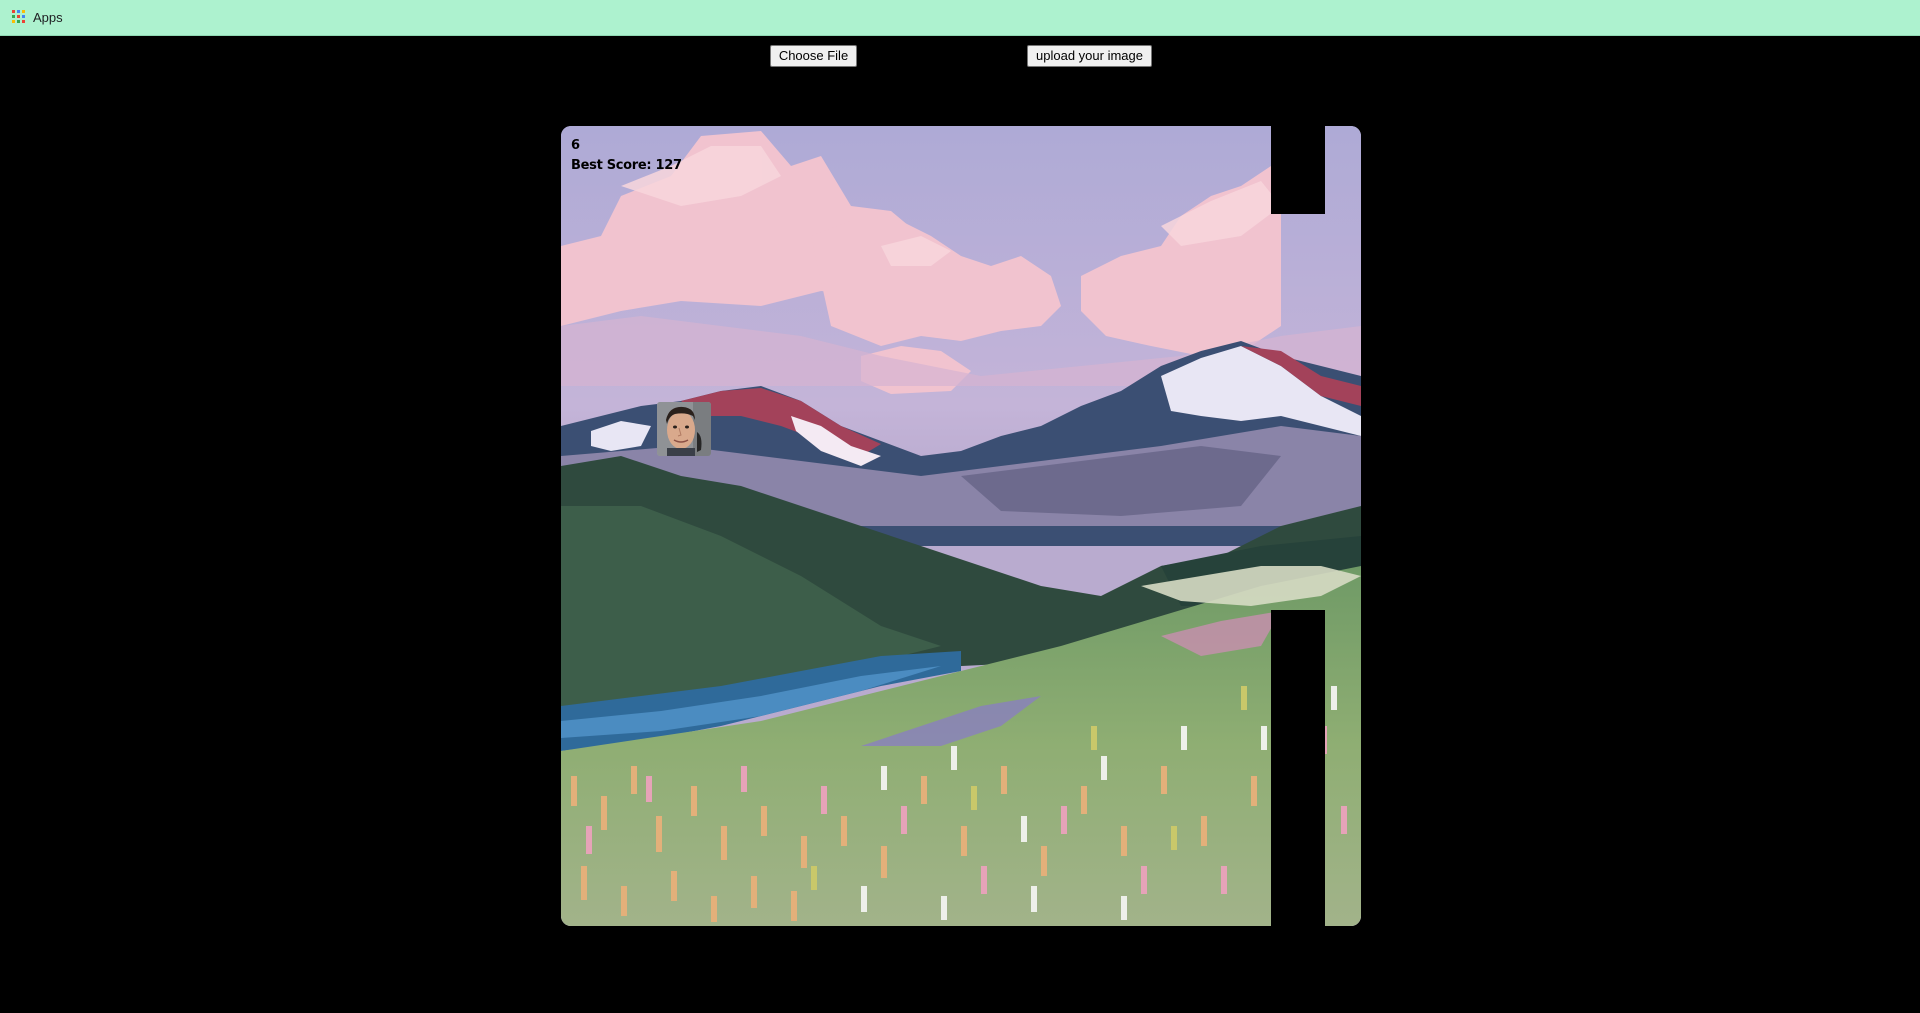 Image resolution: width=1920 pixels, height=1013 pixels. I want to click on bookmarks-bar: Apps, so click(960, 18).